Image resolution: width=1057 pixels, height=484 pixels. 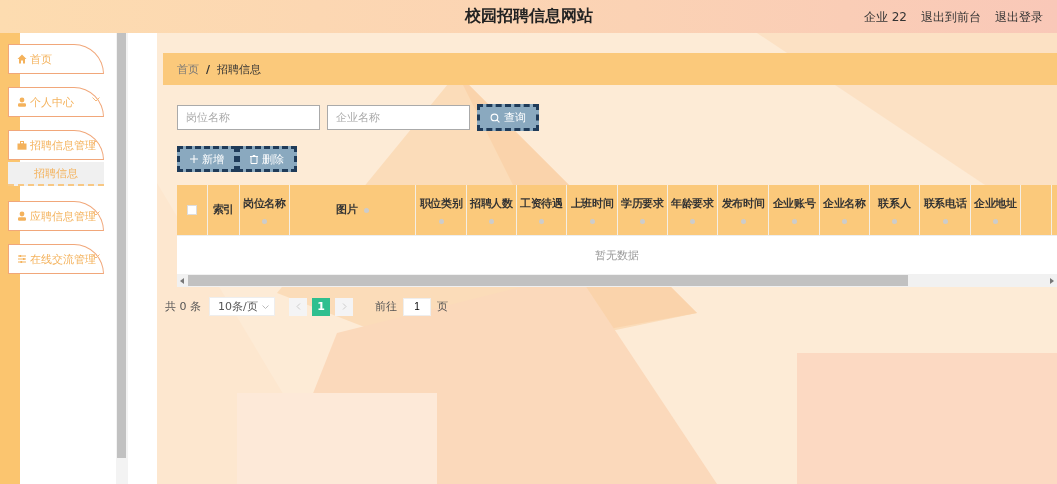 What do you see at coordinates (182, 280) in the screenshot?
I see `scroll-left-icon` at bounding box center [182, 280].